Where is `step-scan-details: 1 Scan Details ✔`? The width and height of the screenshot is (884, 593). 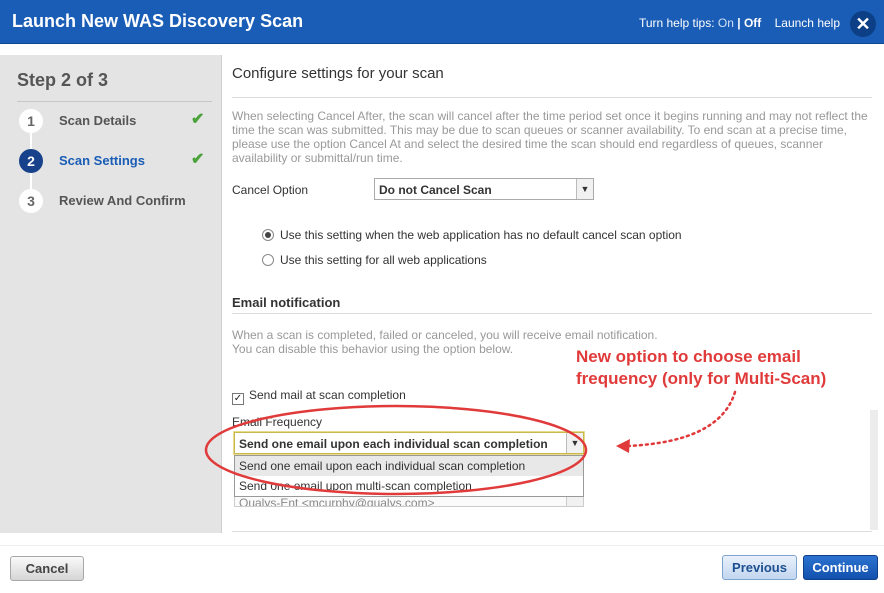 step-scan-details: 1 Scan Details ✔ is located at coordinates (119, 122).